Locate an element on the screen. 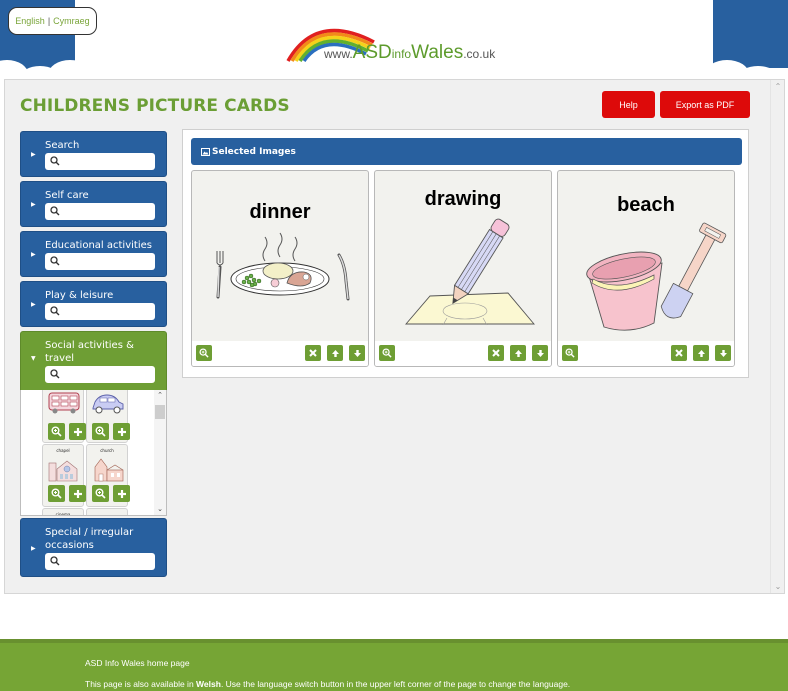 This screenshot has width=788, height=691. chapel-icon is located at coordinates (63, 471).